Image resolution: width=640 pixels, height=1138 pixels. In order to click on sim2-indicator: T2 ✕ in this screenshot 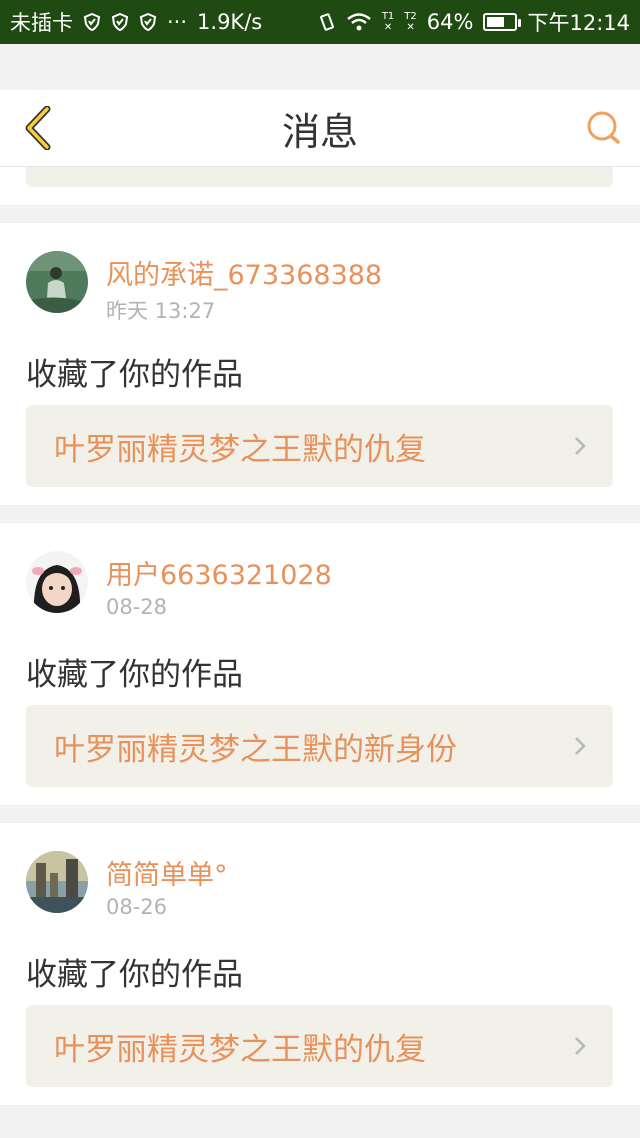, I will do `click(410, 22)`.